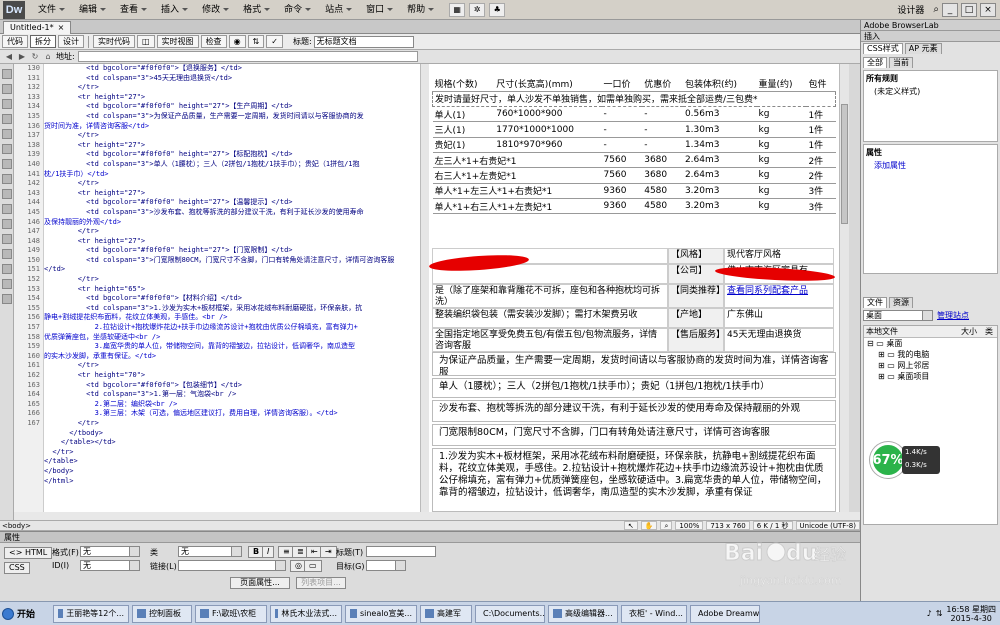 This screenshot has width=1000, height=625. What do you see at coordinates (930, 106) in the screenshot?
I see `css-rules-list: 所有规则 (未定义样式)` at bounding box center [930, 106].